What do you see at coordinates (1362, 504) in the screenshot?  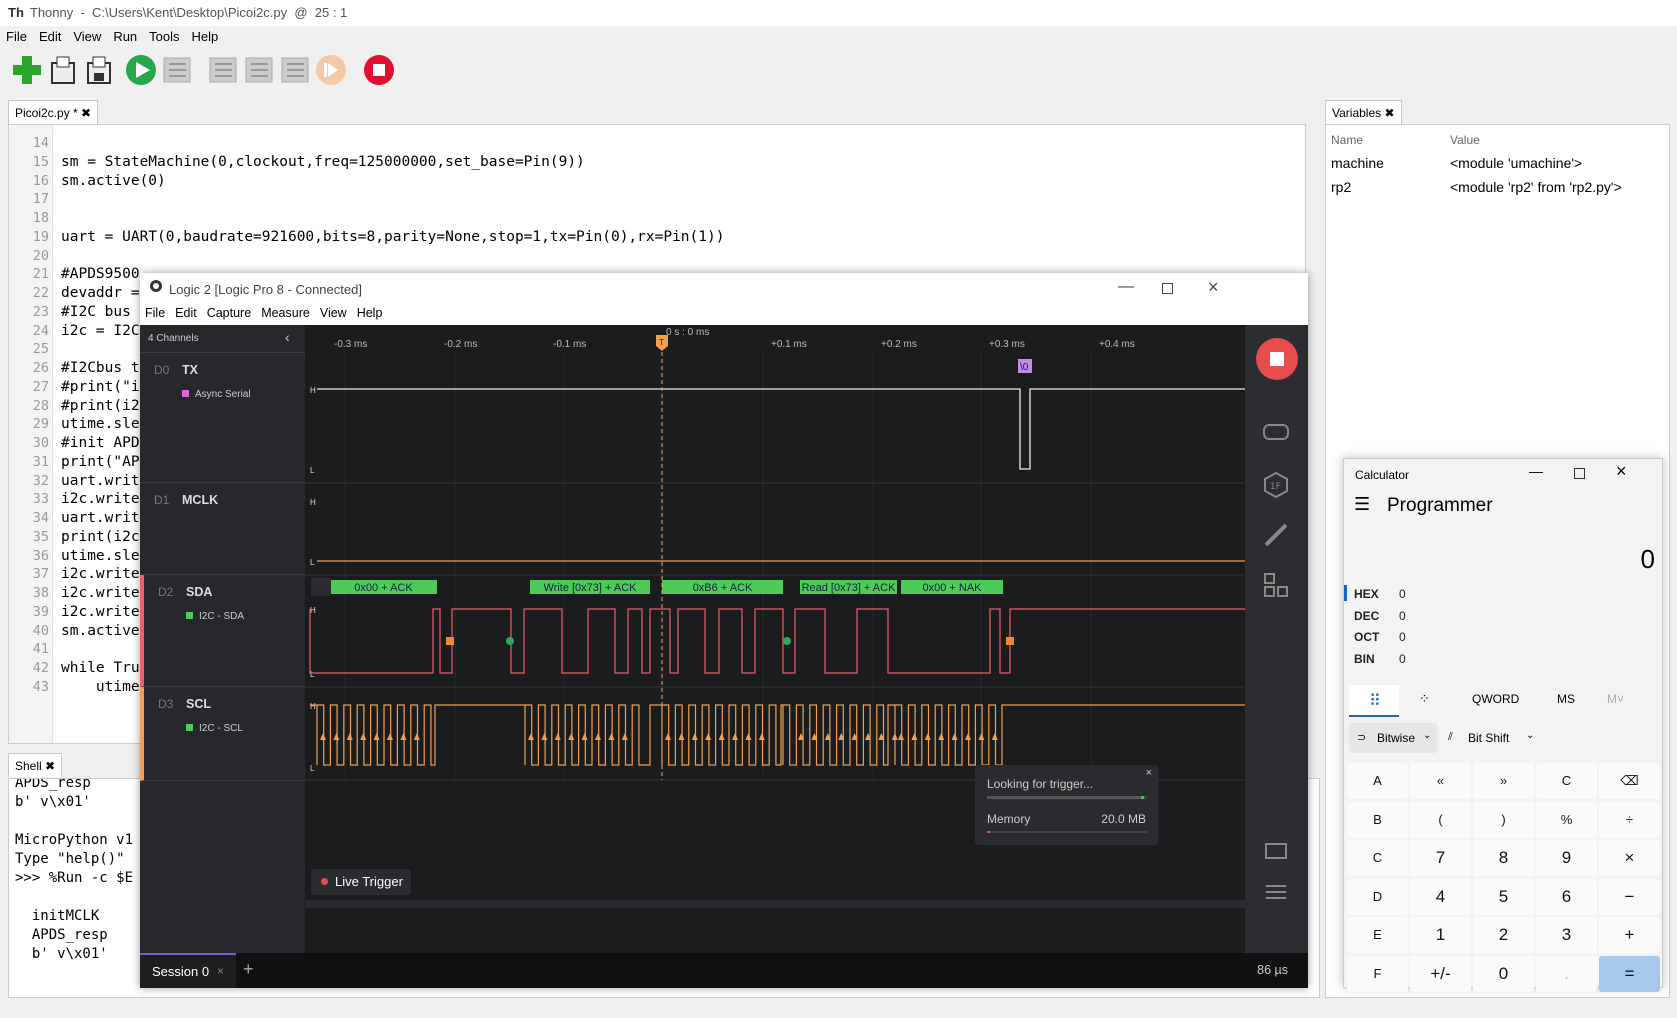 I see `hamburger-menu-icon: ☰` at bounding box center [1362, 504].